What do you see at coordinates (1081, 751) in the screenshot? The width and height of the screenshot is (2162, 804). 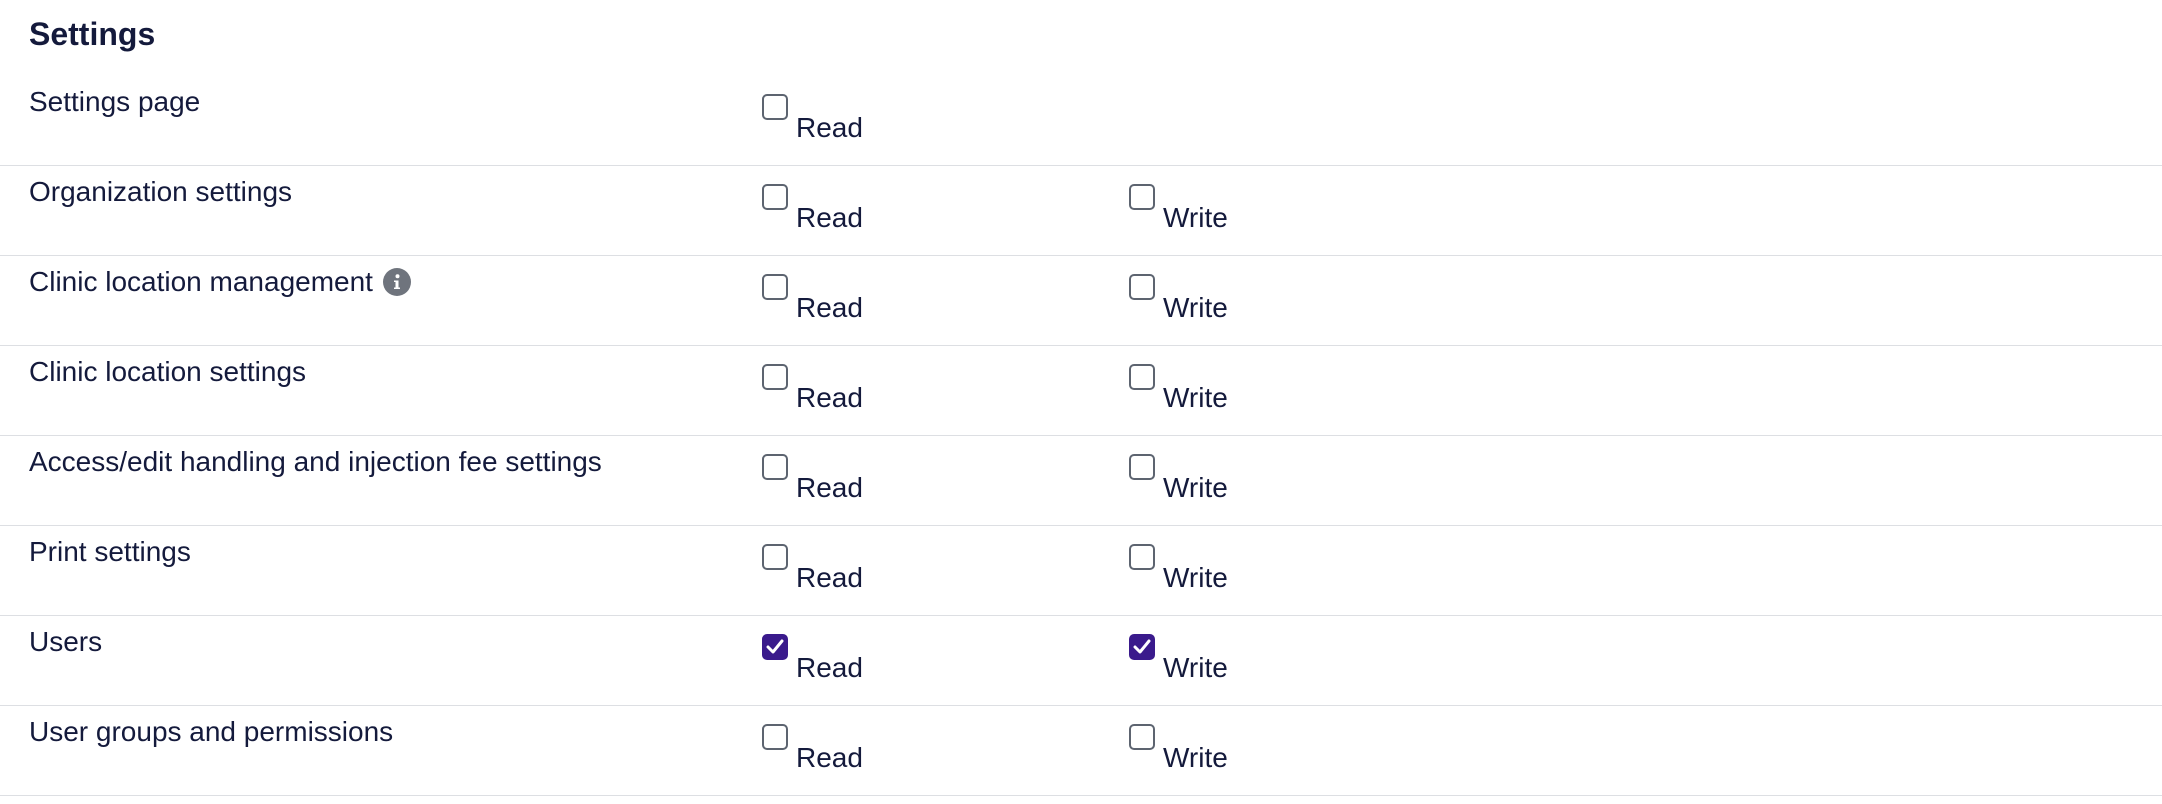 I see `permission-row-user-groups: User groups and permissions Read Write` at bounding box center [1081, 751].